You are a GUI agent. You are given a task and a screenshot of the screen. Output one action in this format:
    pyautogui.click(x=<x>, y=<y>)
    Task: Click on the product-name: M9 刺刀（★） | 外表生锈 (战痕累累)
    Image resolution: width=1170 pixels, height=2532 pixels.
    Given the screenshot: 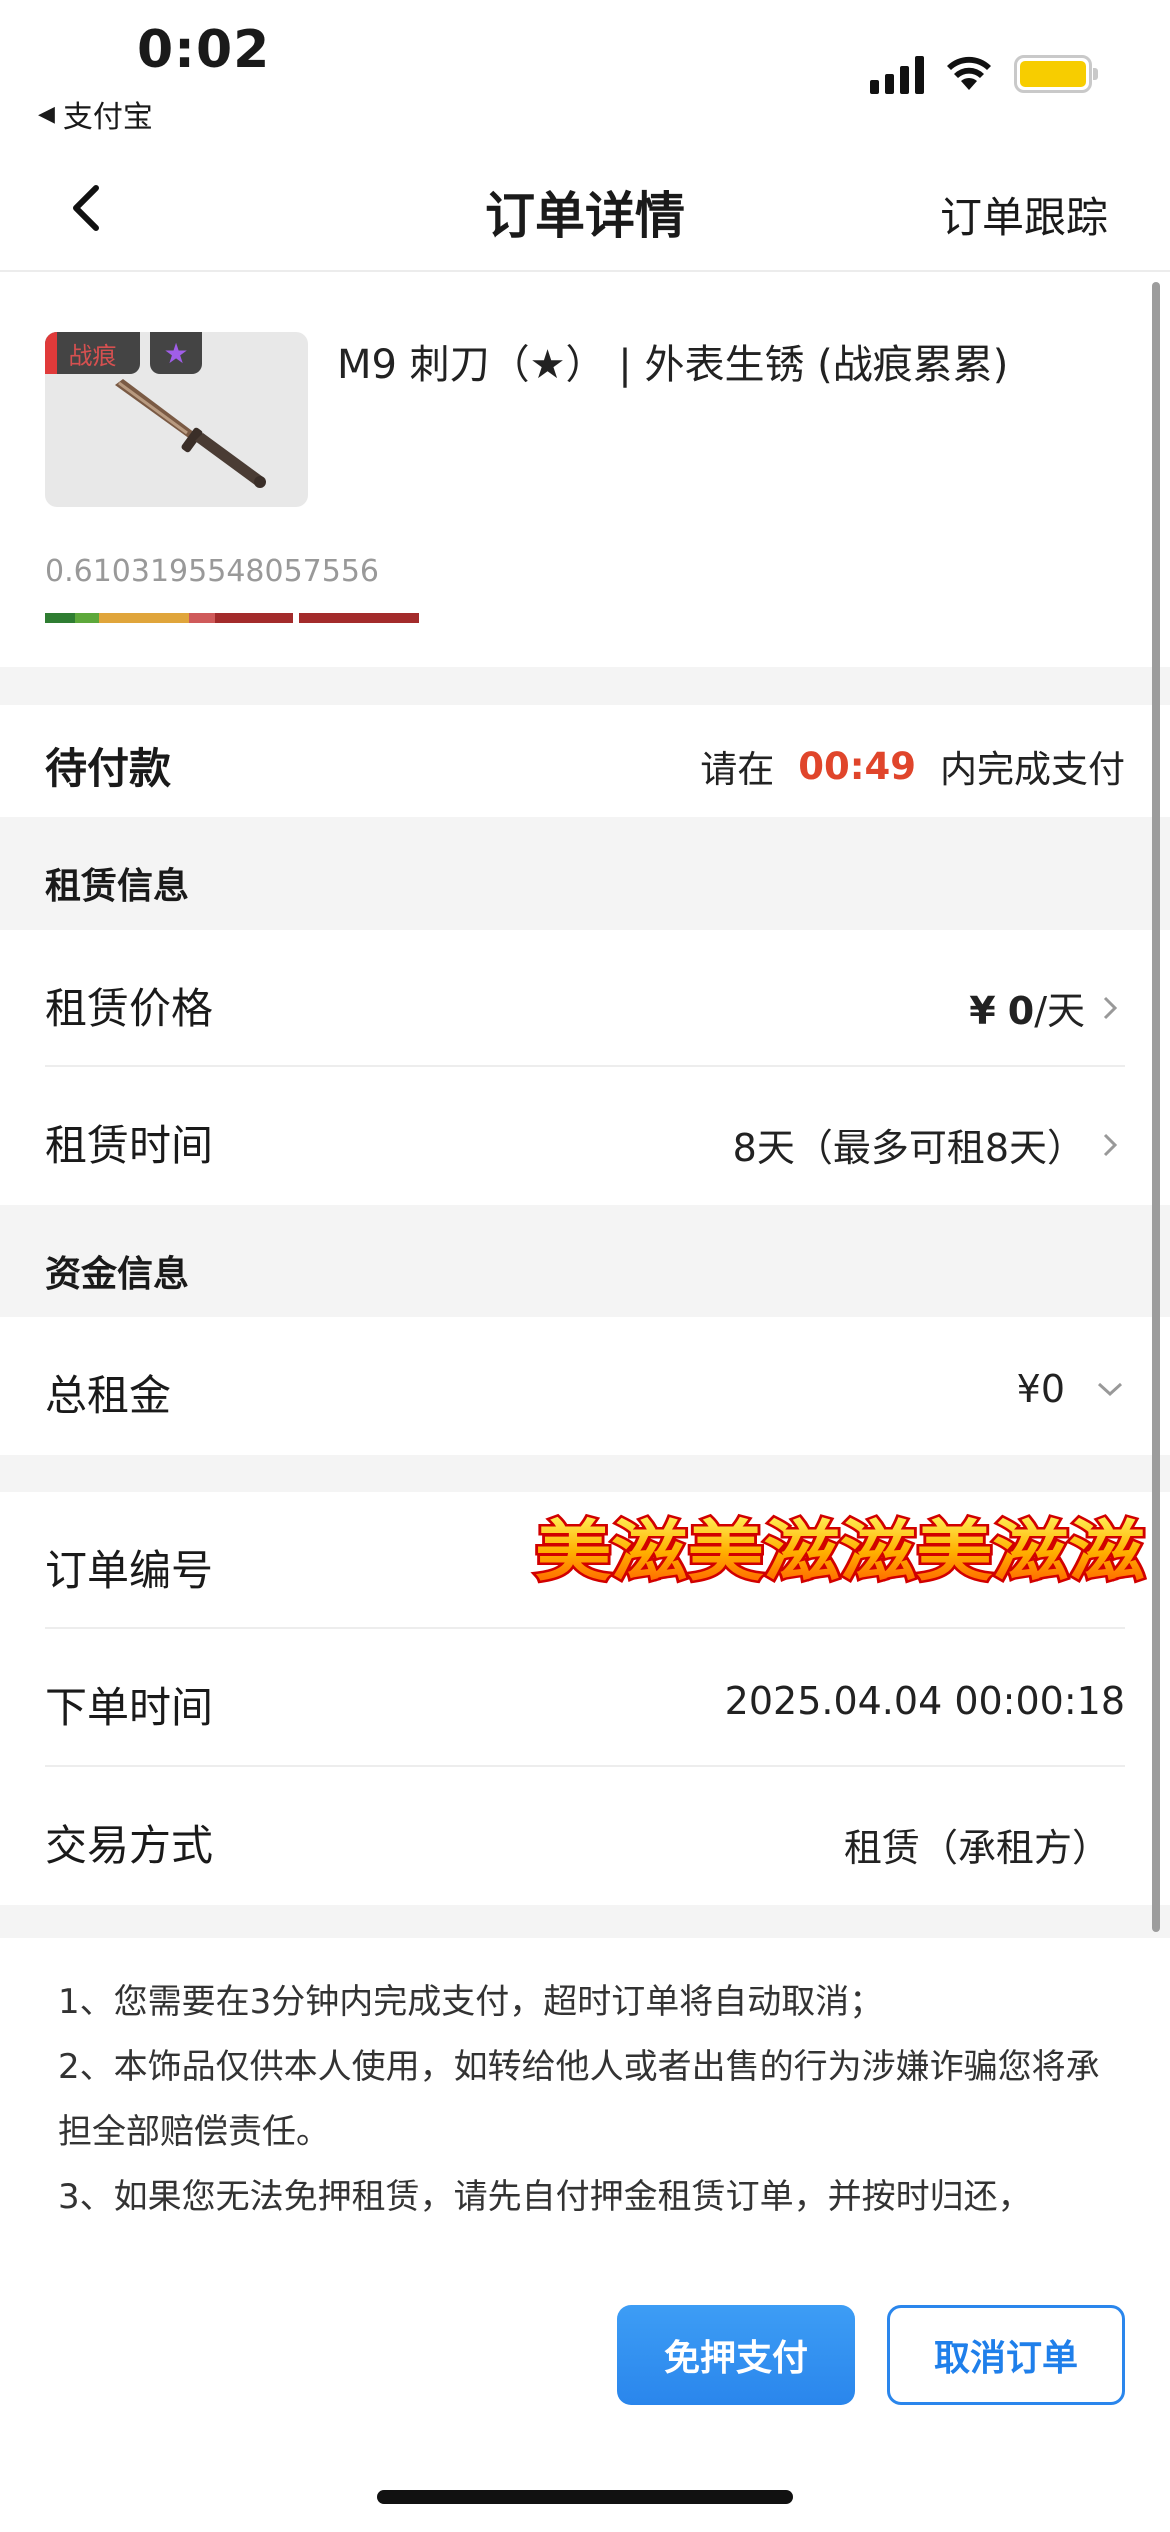 What is the action you would take?
    pyautogui.click(x=673, y=365)
    